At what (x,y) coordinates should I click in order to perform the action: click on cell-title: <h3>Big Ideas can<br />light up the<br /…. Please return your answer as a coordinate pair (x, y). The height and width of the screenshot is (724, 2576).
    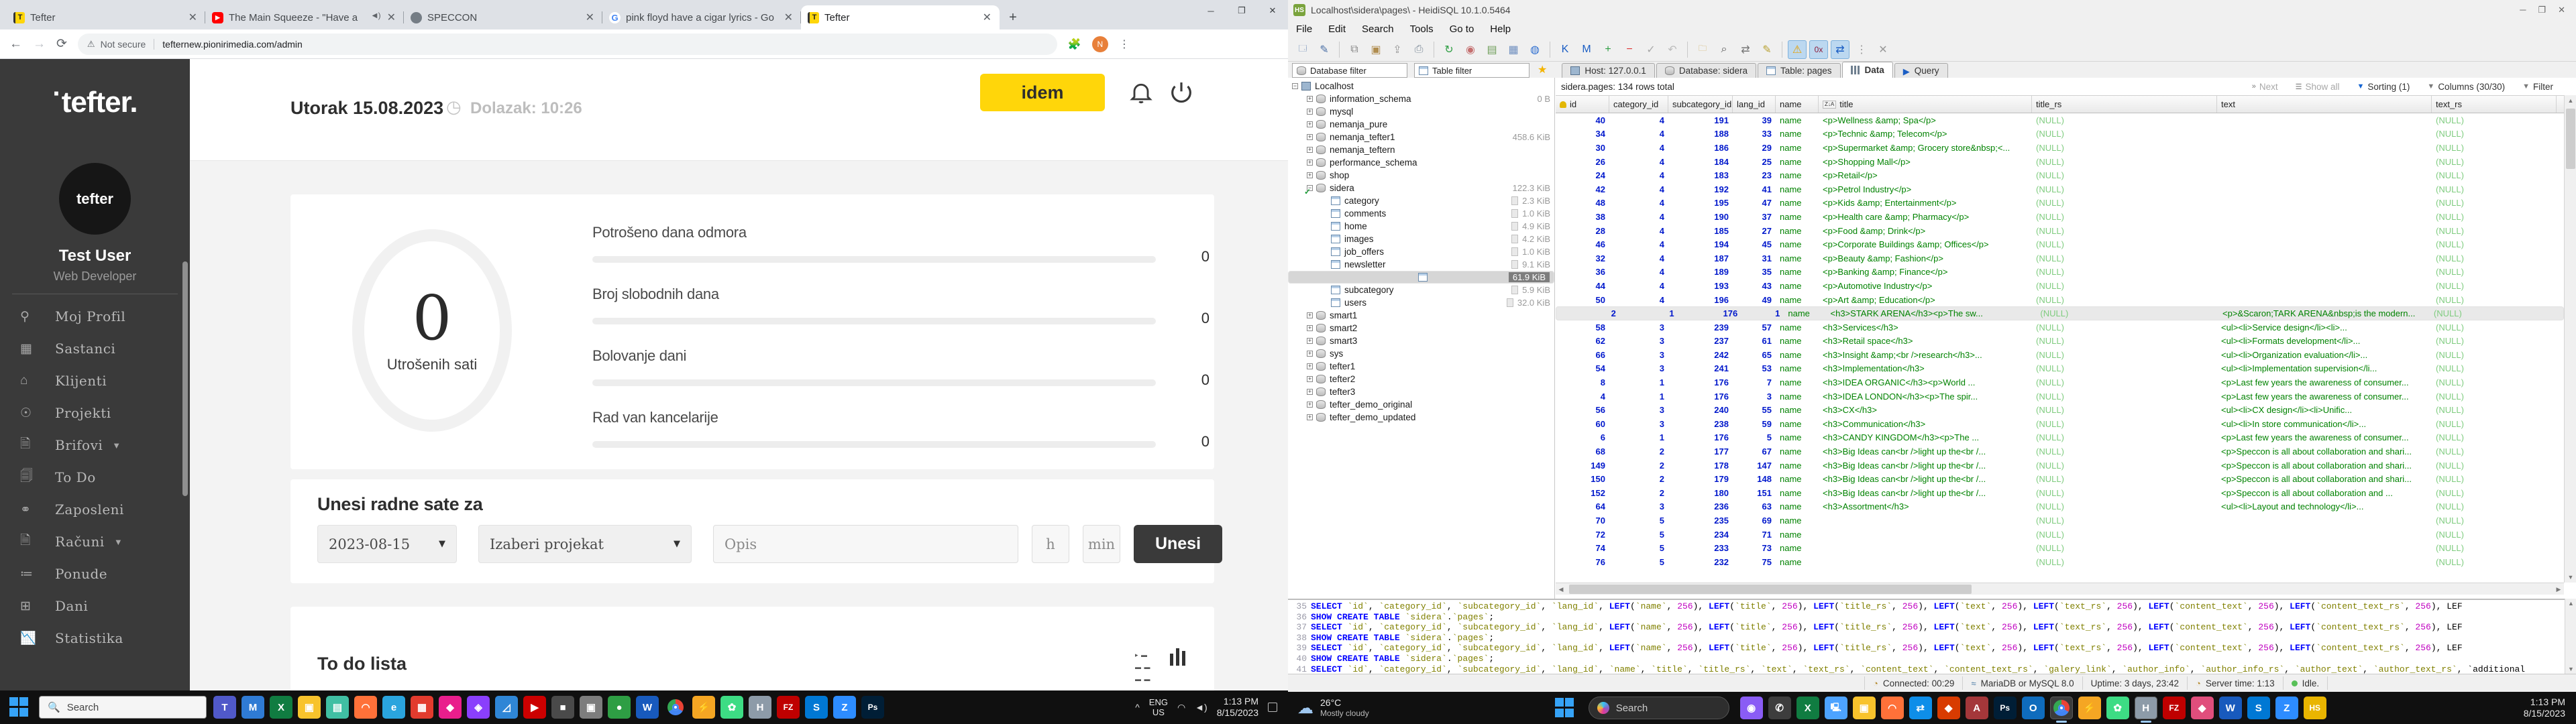
    Looking at the image, I should click on (1925, 493).